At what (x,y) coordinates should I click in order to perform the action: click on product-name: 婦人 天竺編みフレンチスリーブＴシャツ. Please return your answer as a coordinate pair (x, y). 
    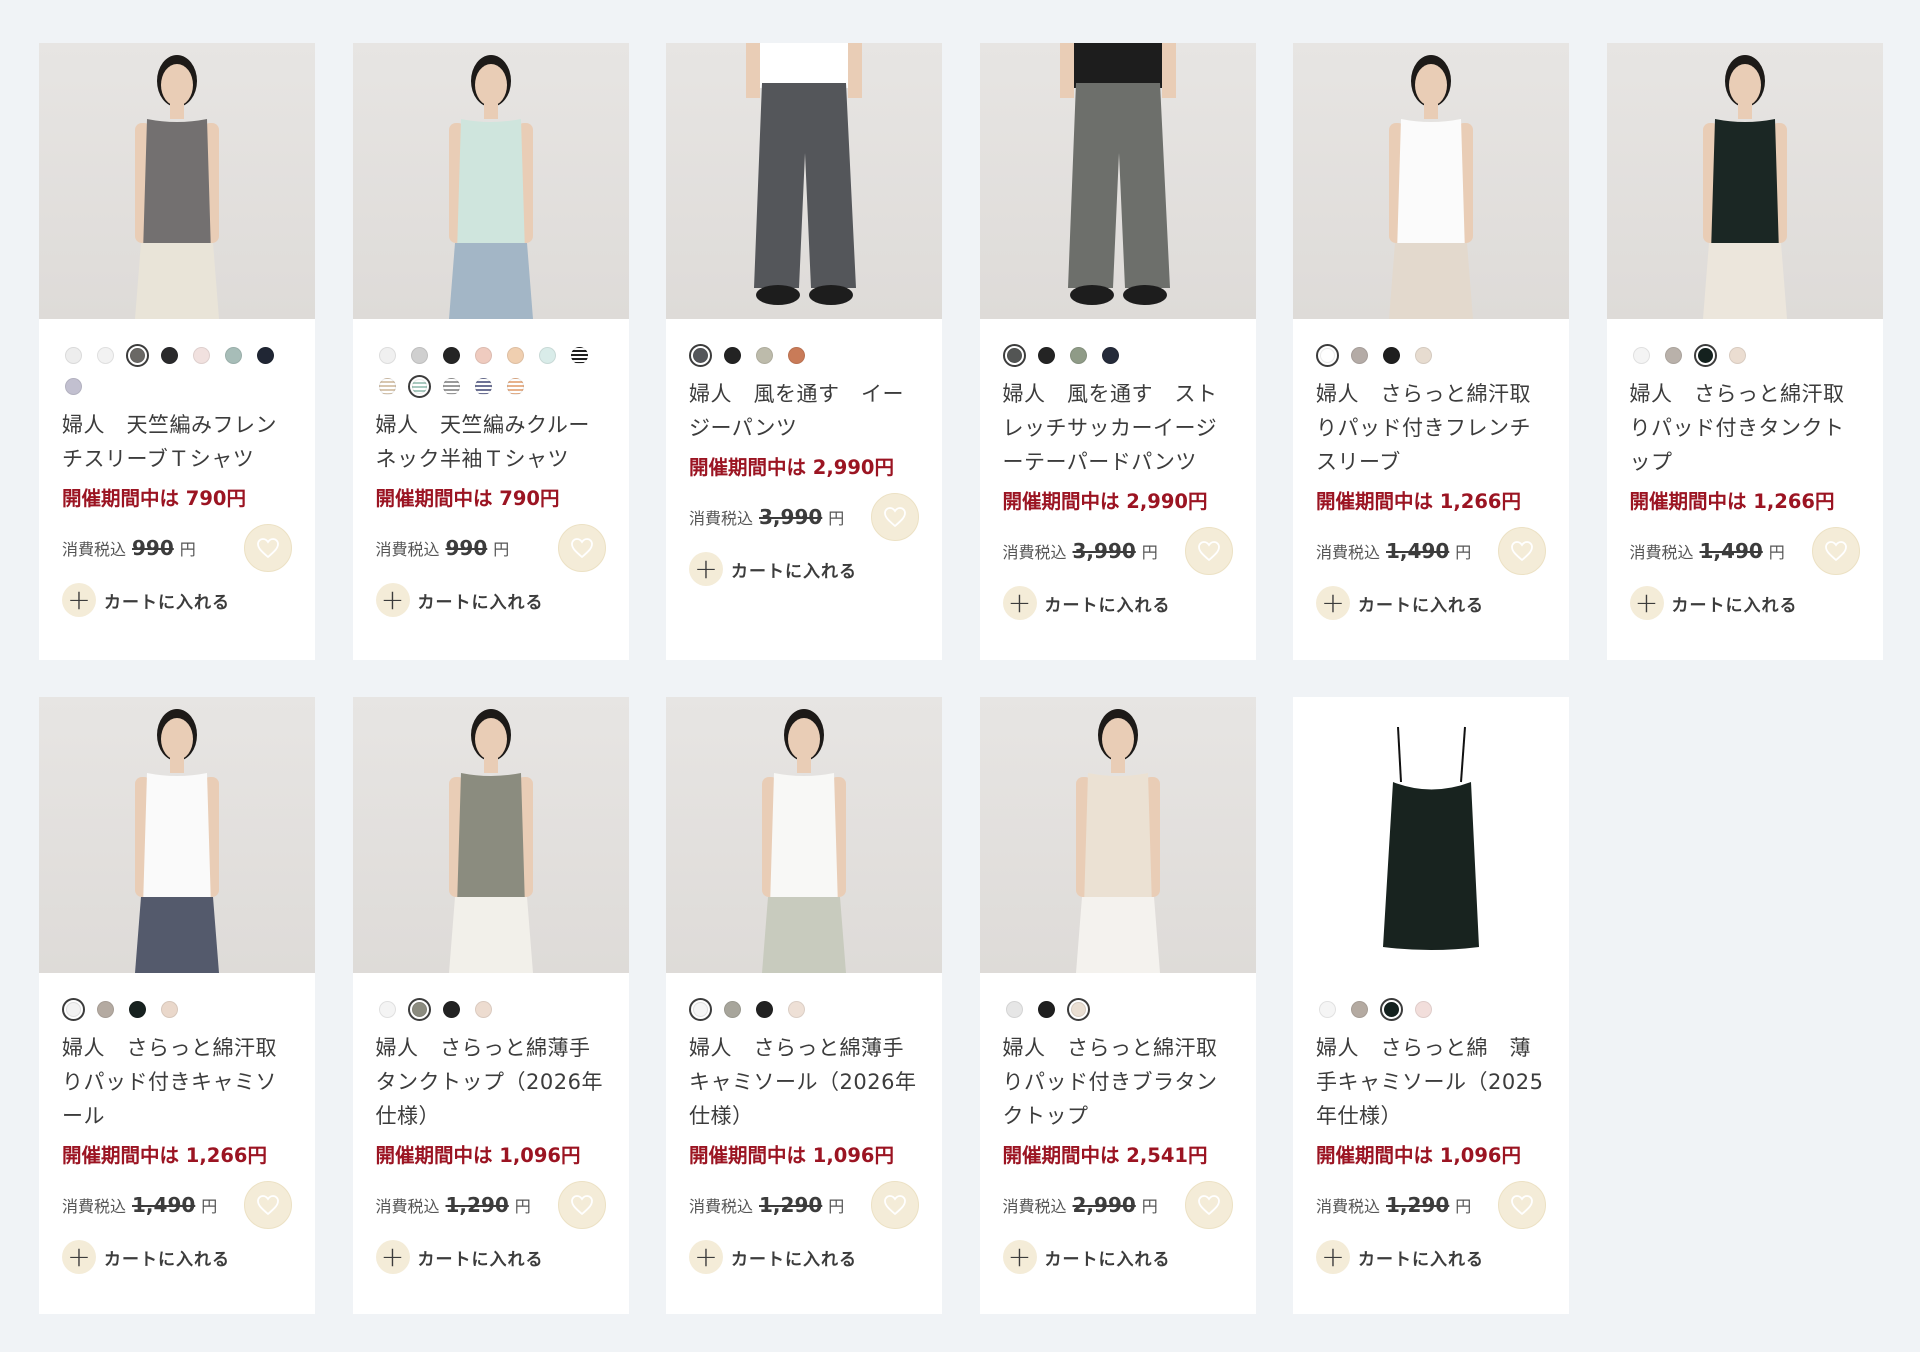
    Looking at the image, I should click on (177, 442).